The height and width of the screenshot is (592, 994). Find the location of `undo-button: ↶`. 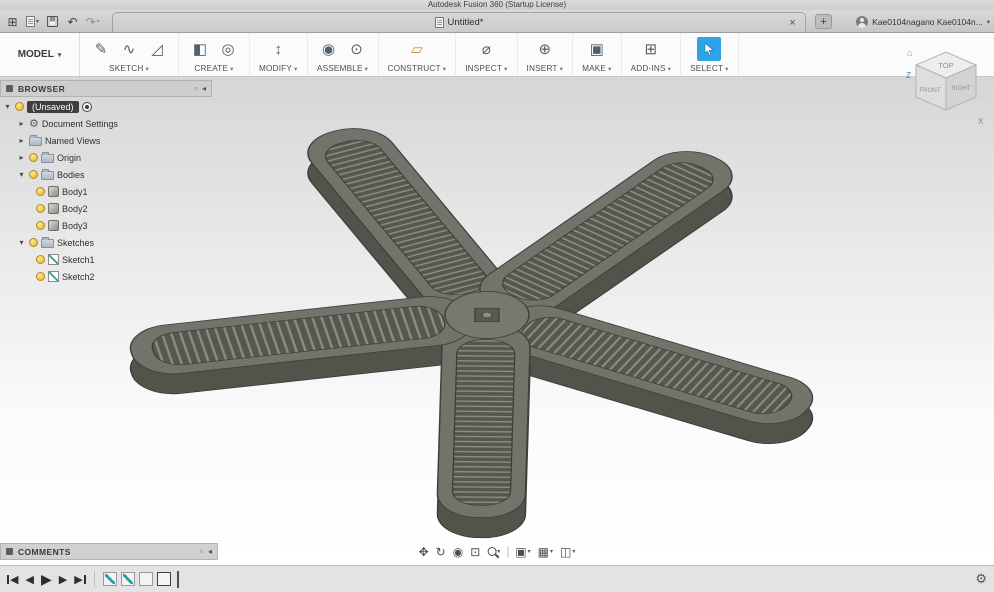

undo-button: ↶ is located at coordinates (72, 21).